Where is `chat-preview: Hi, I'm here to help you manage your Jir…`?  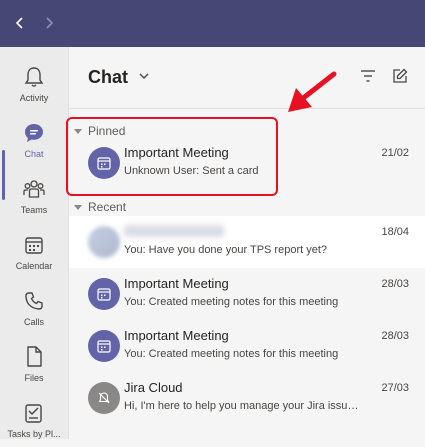
chat-preview: Hi, I'm here to help you manage your Jir… is located at coordinates (244, 406).